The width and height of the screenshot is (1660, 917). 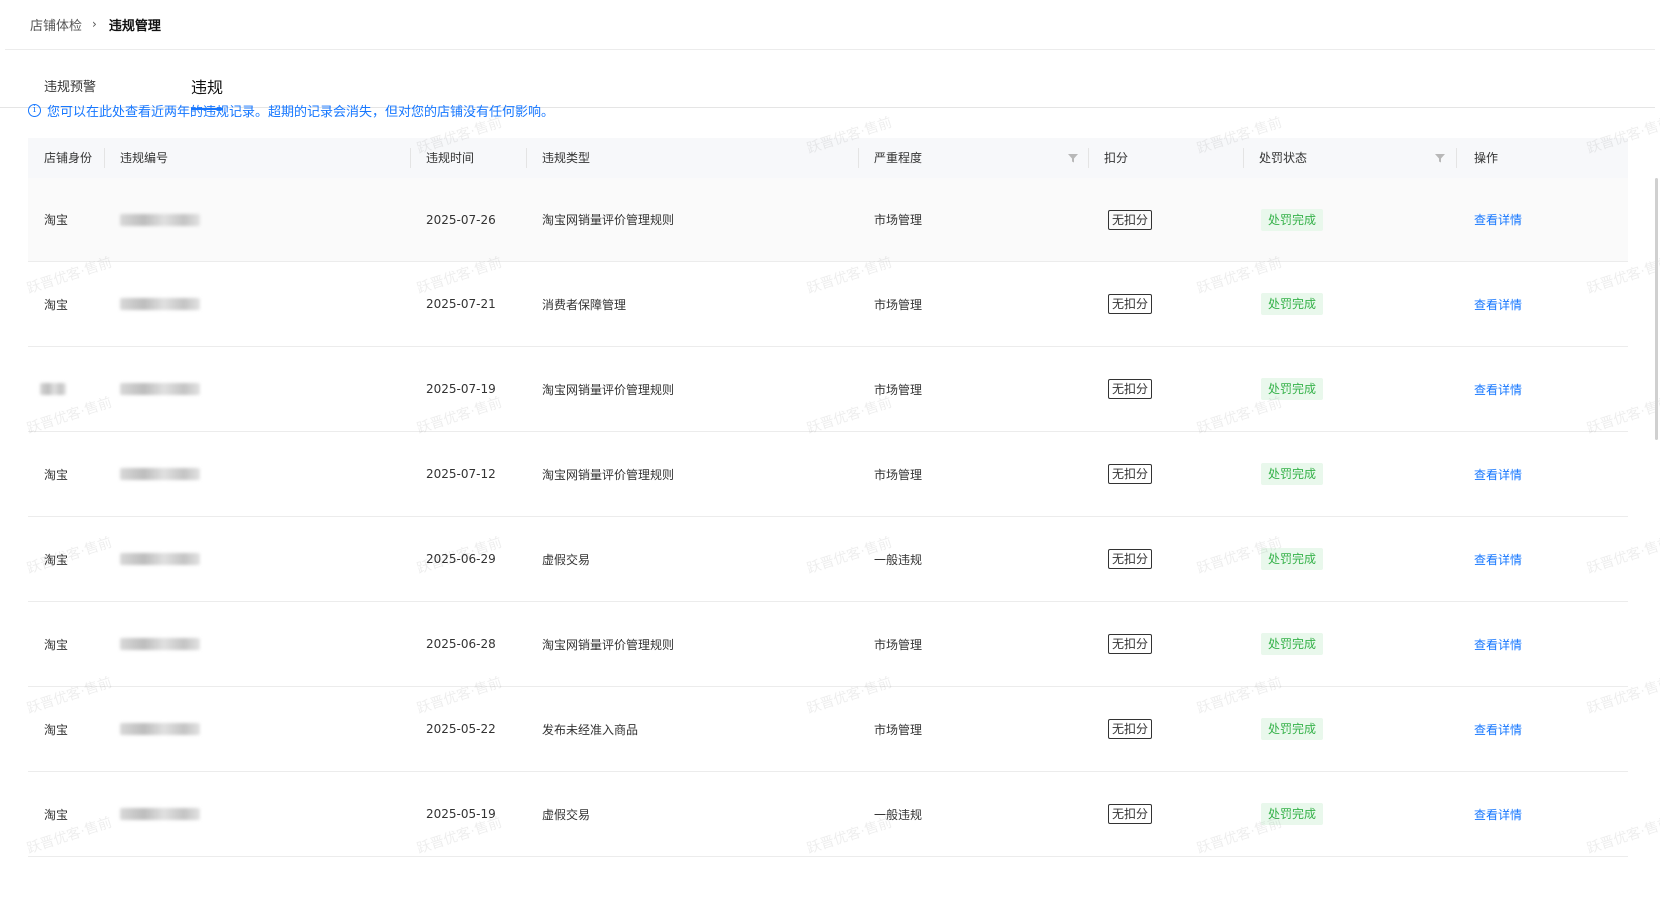 What do you see at coordinates (1440, 158) in the screenshot?
I see `status-filter-icon` at bounding box center [1440, 158].